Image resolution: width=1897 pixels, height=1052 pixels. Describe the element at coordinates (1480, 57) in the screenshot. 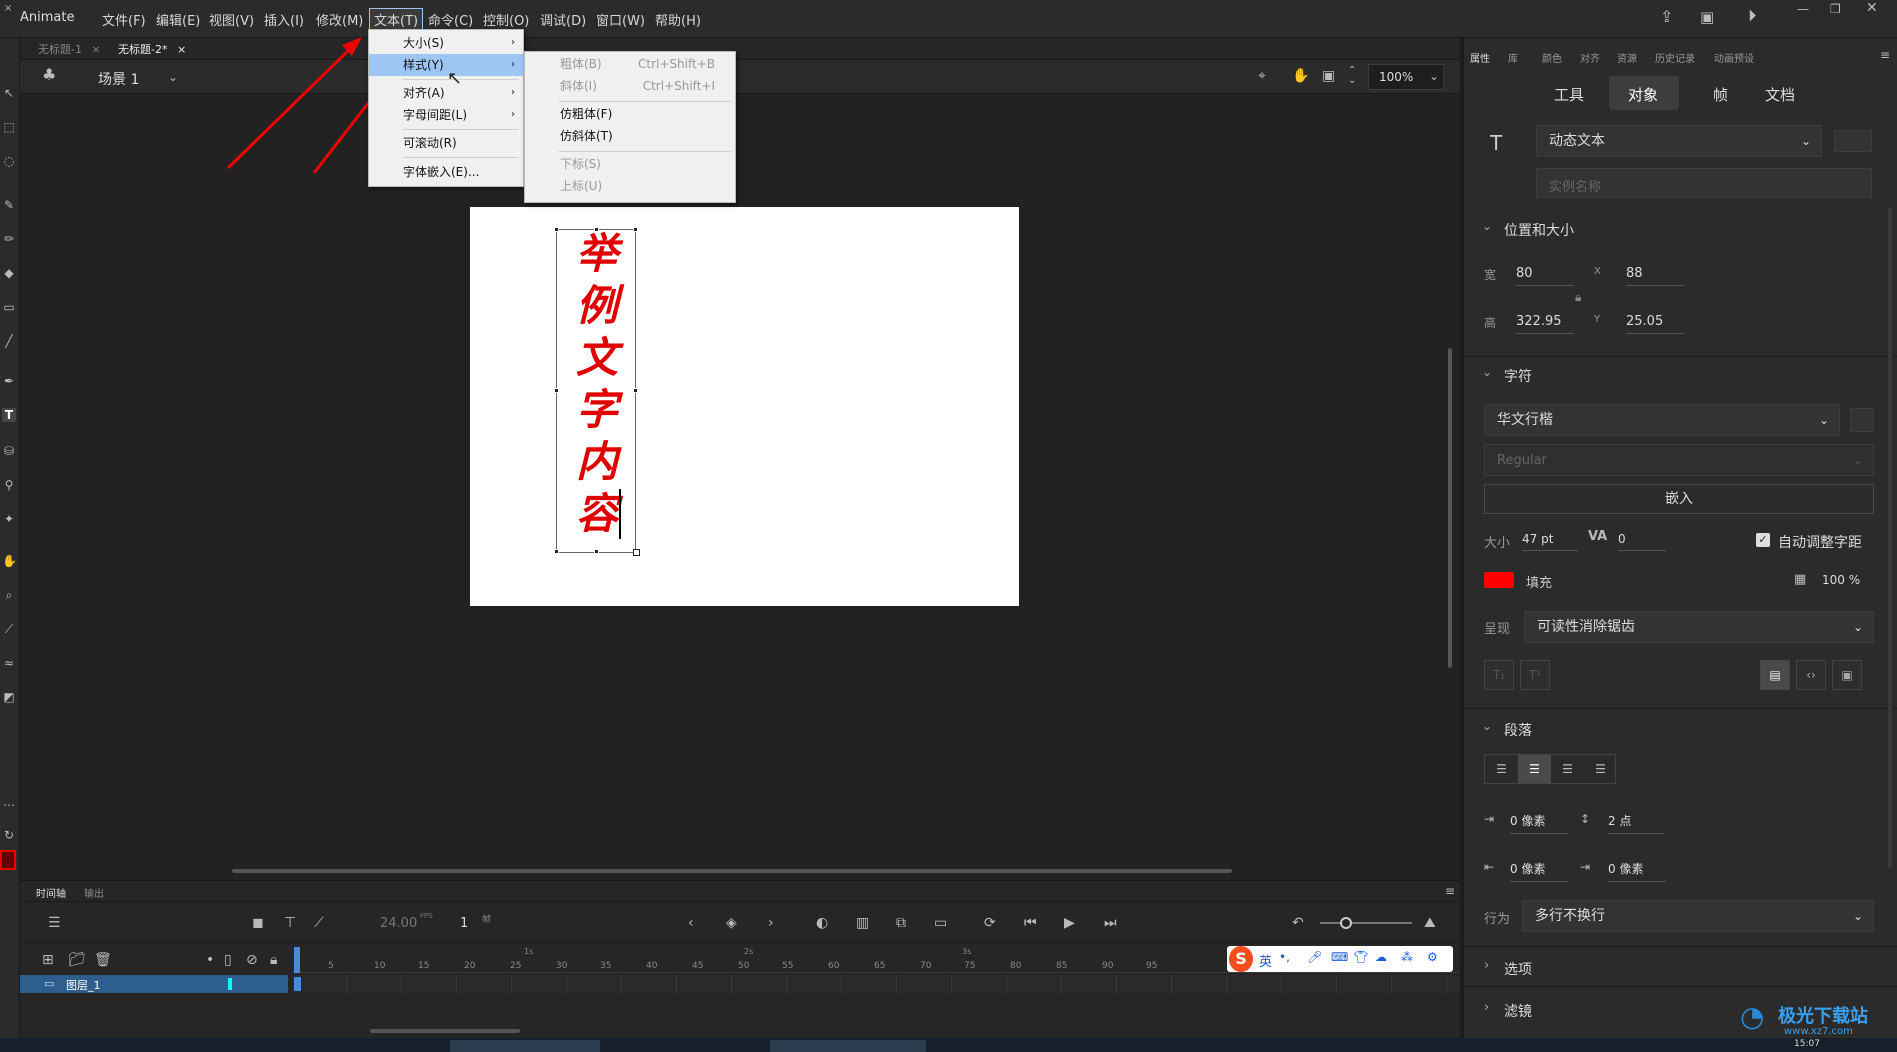

I see `tab-properties: 属性` at that location.